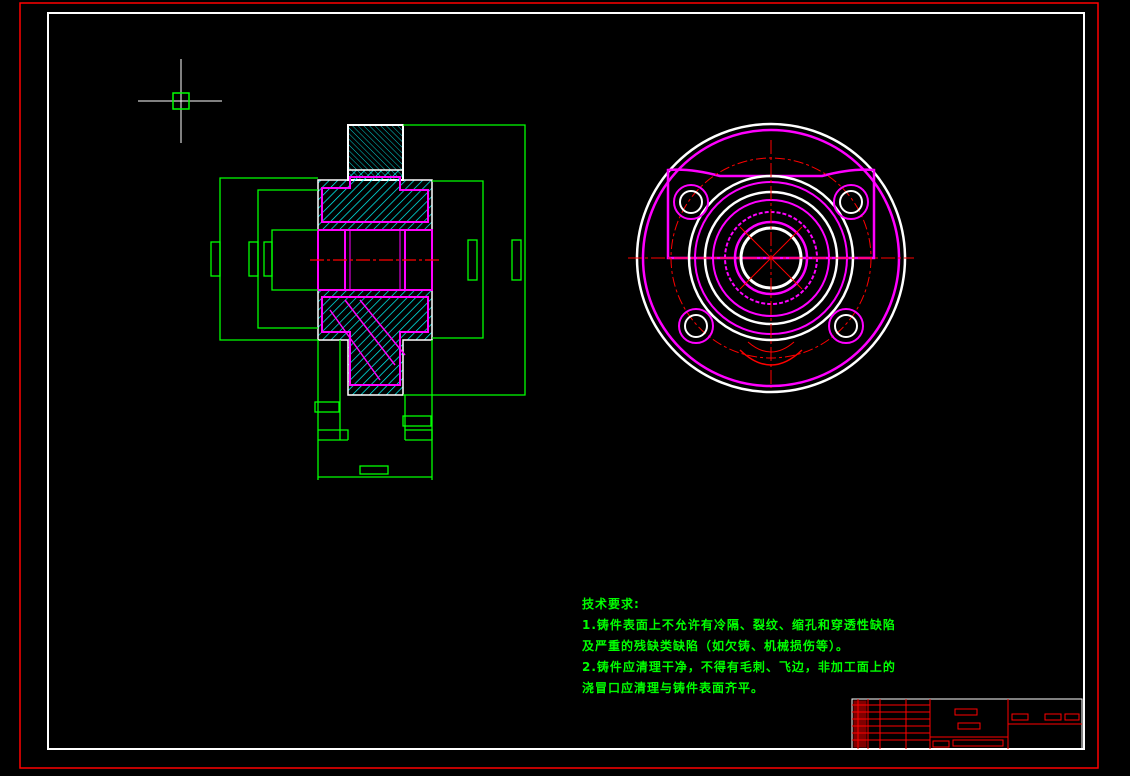 The height and width of the screenshot is (776, 1130). What do you see at coordinates (716, 646) in the screenshot?
I see `requirement-line-2: 及严重的残缺类缺陷（如欠铸、机械损伤等）。` at bounding box center [716, 646].